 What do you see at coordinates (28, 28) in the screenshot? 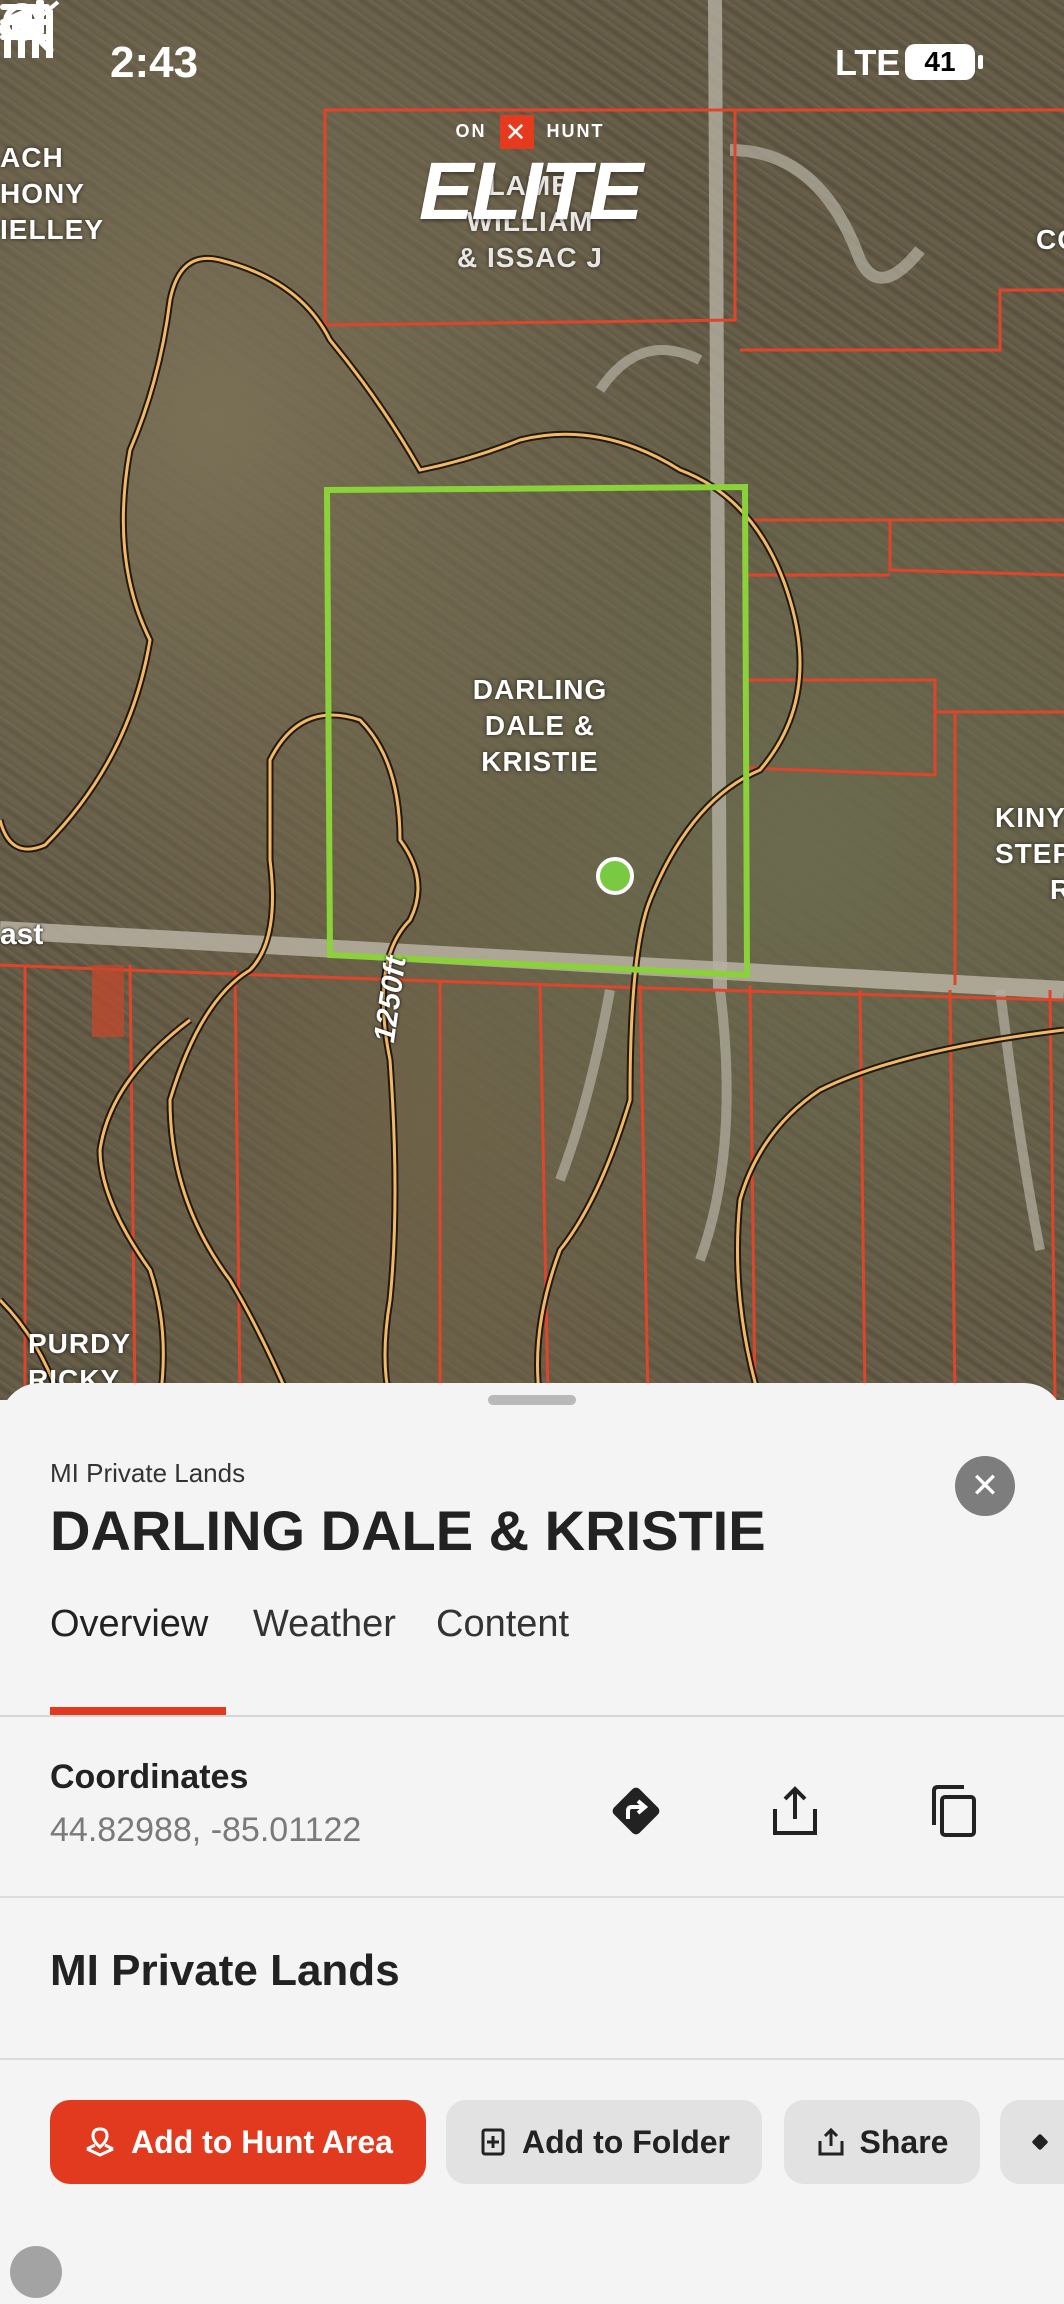
I see `search-icon` at bounding box center [28, 28].